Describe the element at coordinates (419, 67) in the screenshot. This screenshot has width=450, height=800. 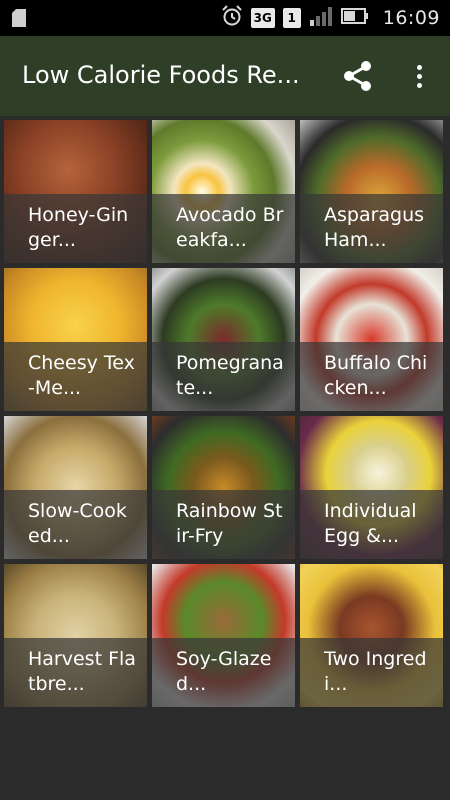
I see `more-vert-icon` at that location.